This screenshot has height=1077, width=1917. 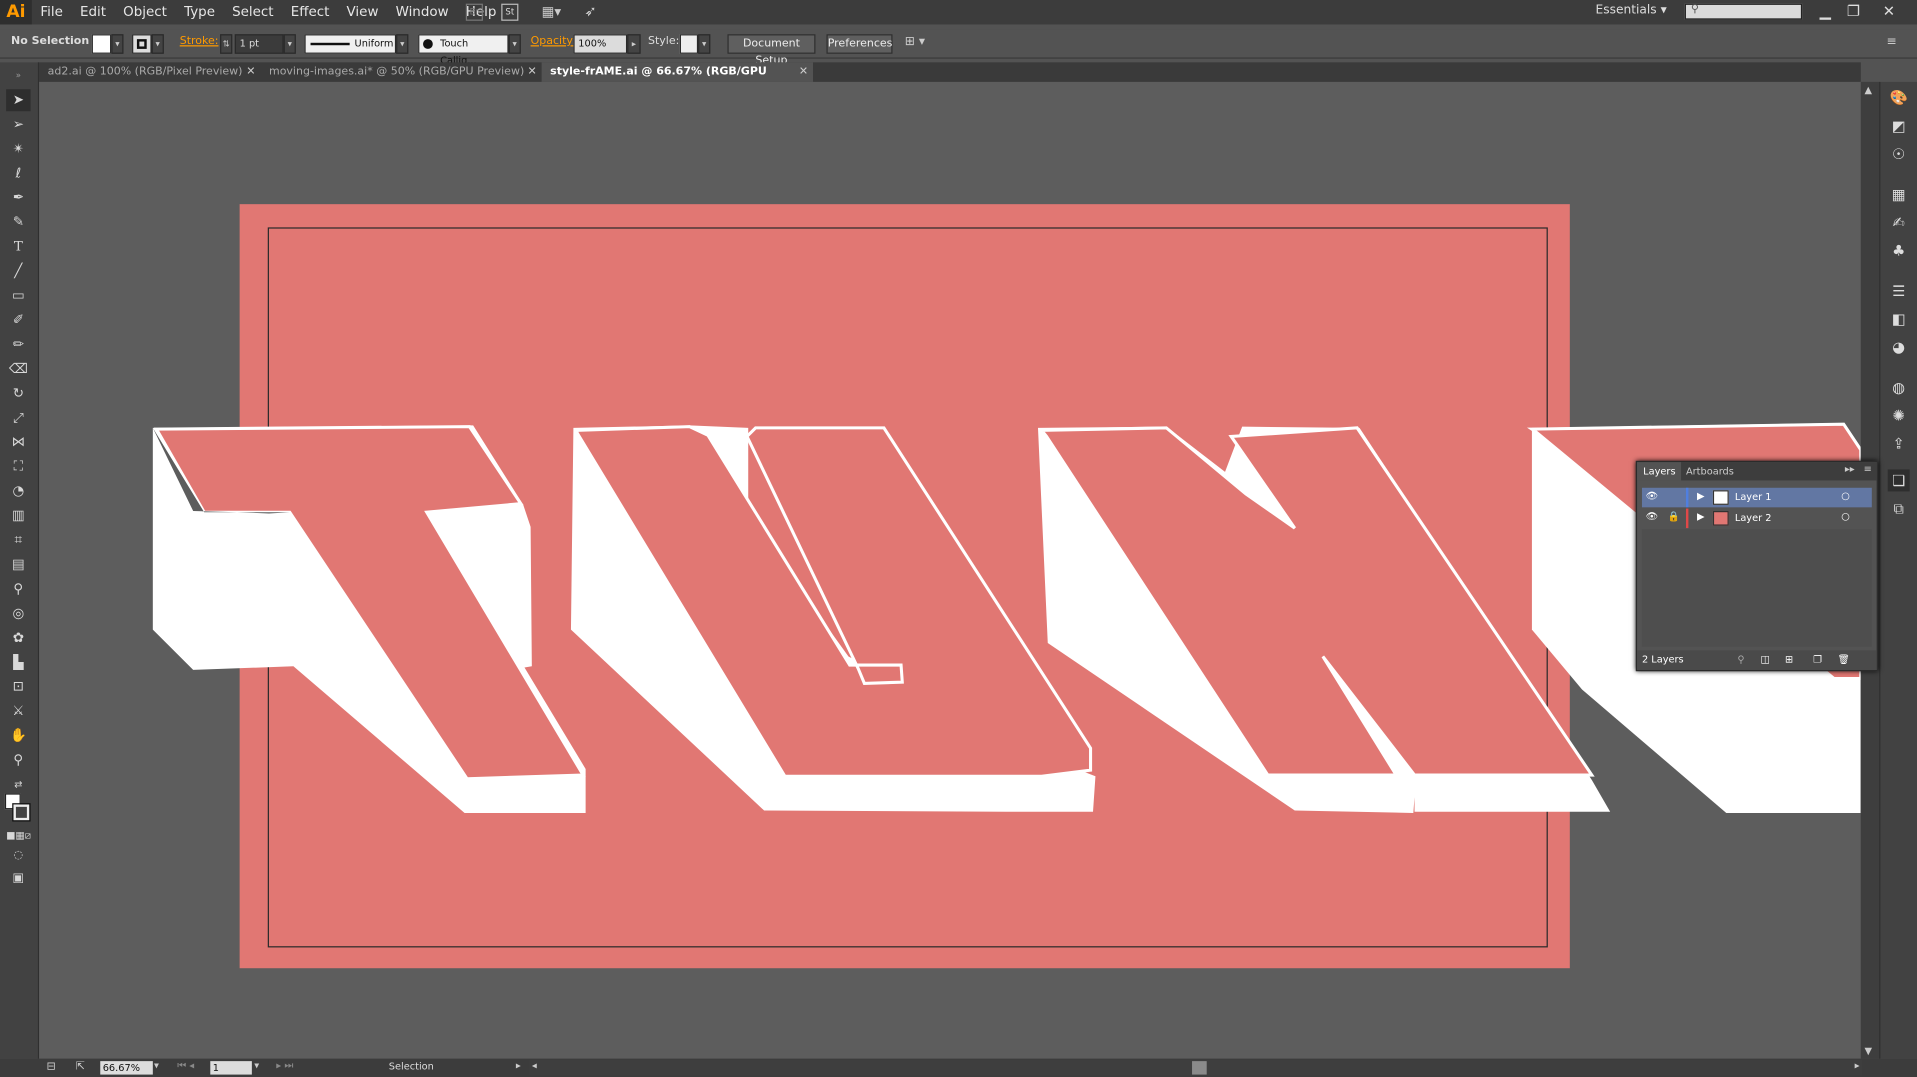 I want to click on layer-row-layer-2: 👁 🔒 ▶ Layer 2 ○, so click(x=1757, y=518).